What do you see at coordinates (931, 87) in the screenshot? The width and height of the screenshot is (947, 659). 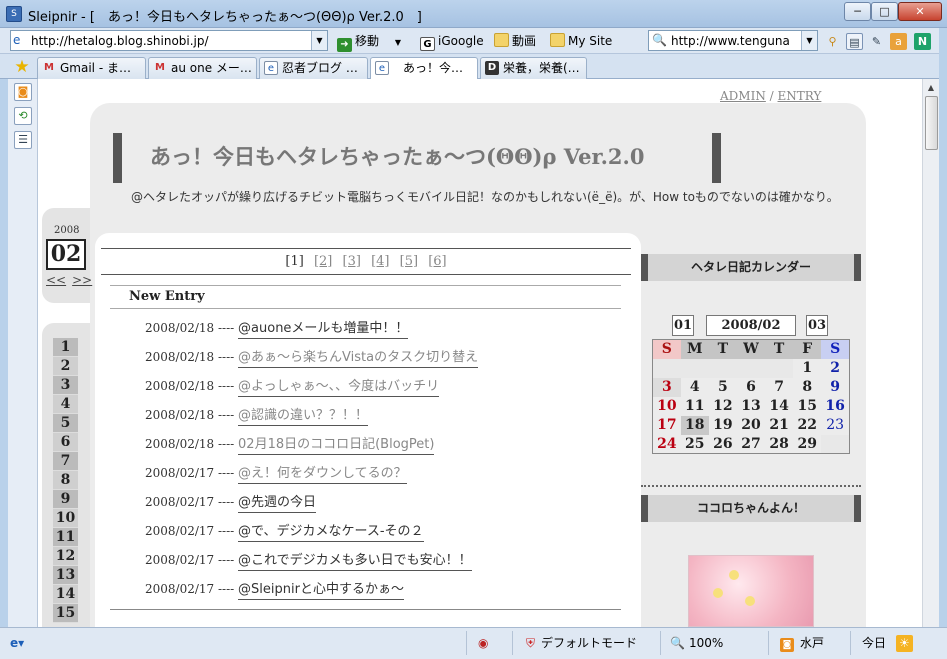 I see `scroll-up-arrow-icon: ▲` at bounding box center [931, 87].